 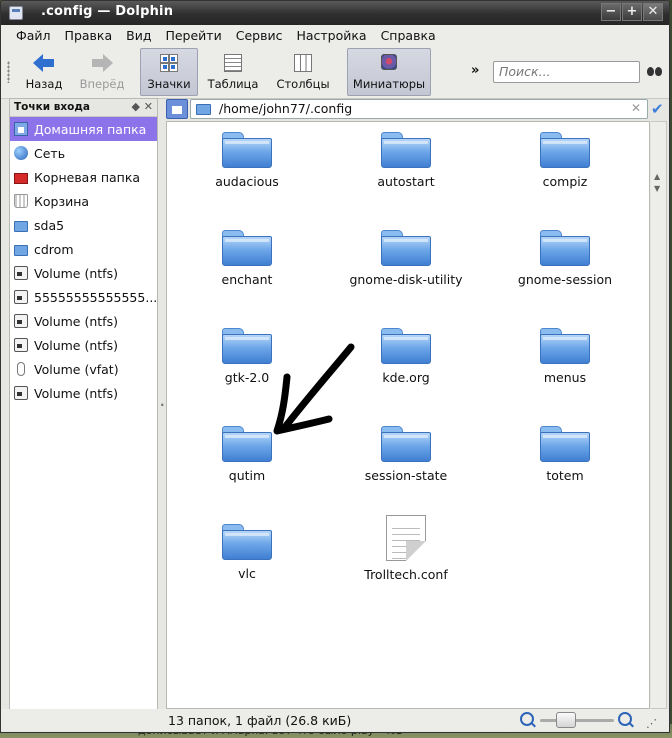 What do you see at coordinates (162, 404) in the screenshot?
I see `panel-splitter` at bounding box center [162, 404].